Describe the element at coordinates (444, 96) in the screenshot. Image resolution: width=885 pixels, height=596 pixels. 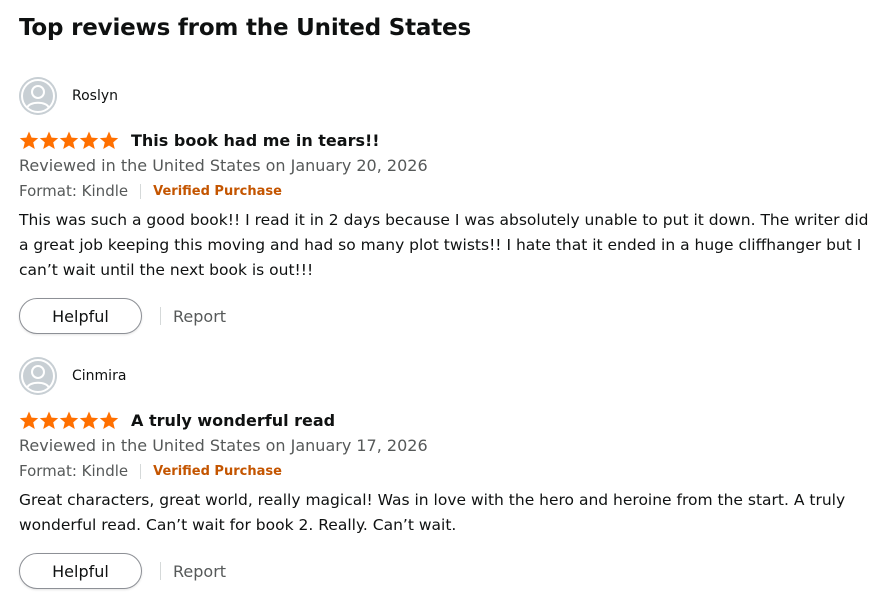
I see `reviewer-profile: Roslyn` at that location.